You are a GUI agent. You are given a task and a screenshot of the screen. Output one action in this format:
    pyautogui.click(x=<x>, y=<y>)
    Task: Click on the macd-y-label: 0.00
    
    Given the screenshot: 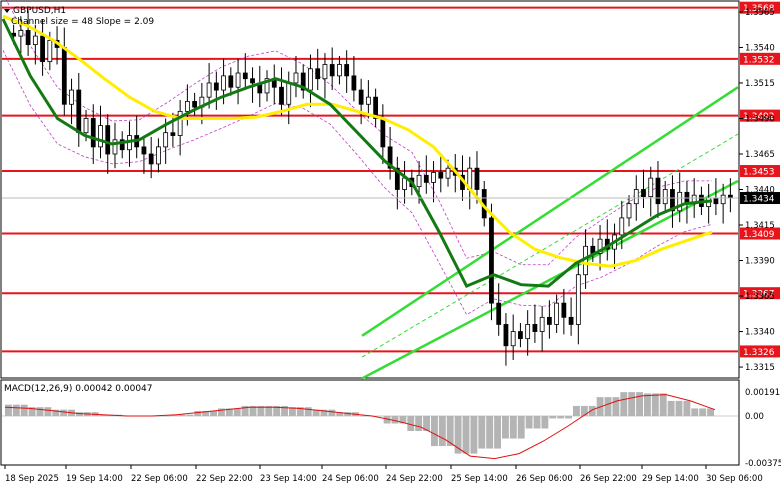 What is the action you would take?
    pyautogui.click(x=754, y=417)
    